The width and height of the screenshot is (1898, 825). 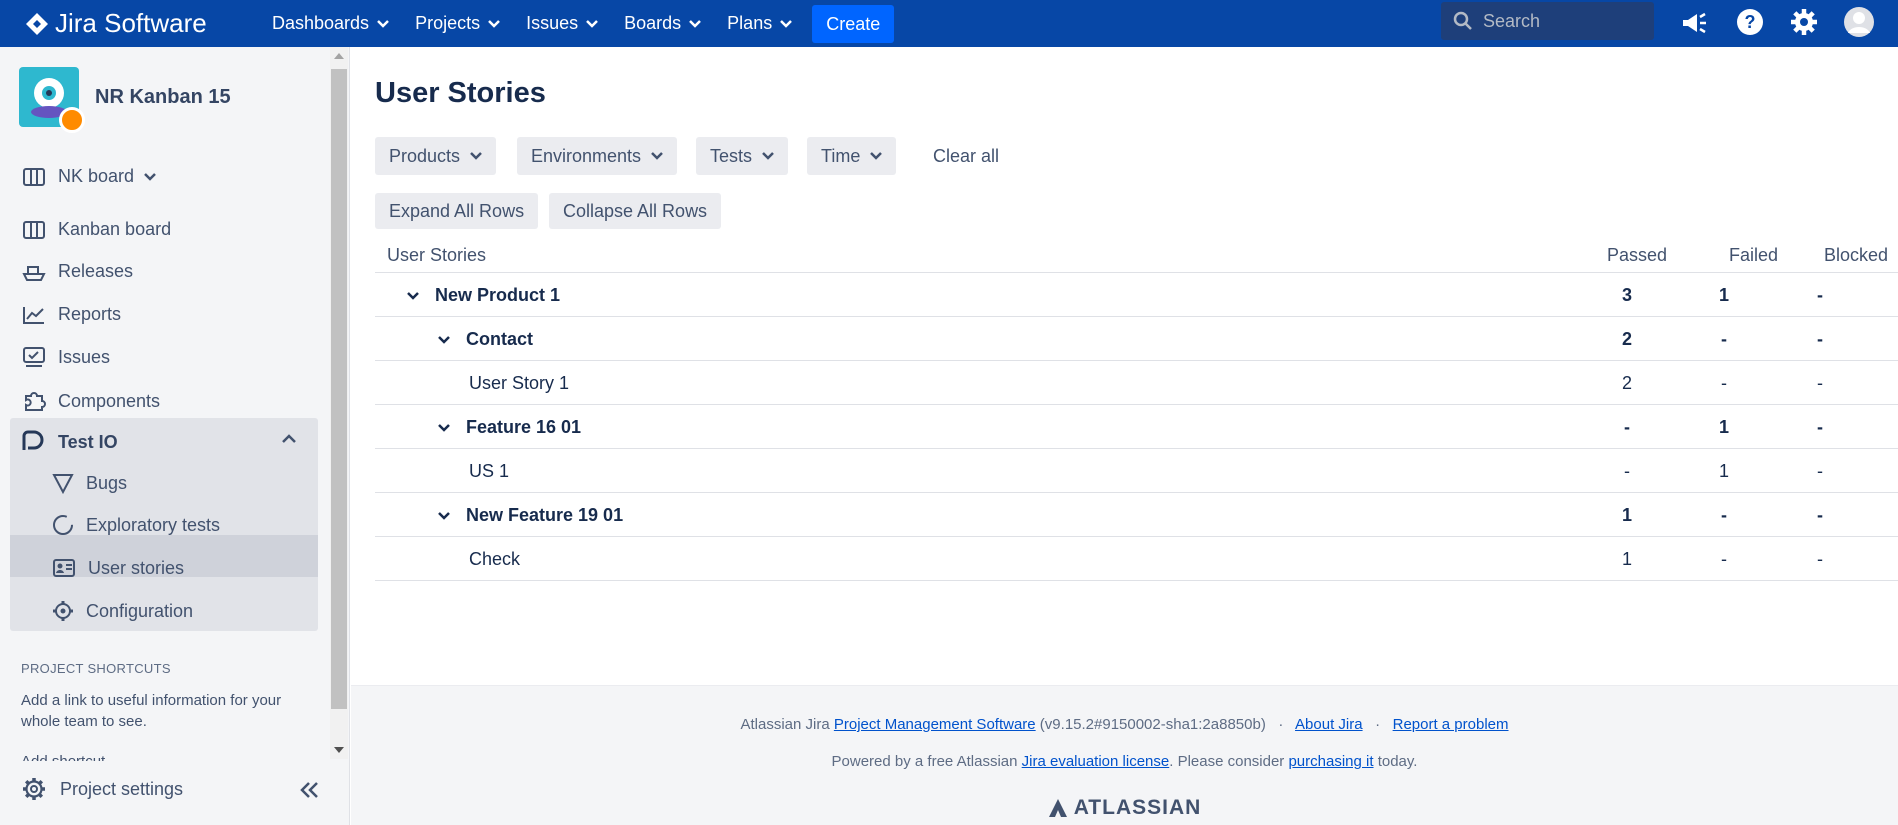 I want to click on app-name: Jira Software, so click(x=131, y=23).